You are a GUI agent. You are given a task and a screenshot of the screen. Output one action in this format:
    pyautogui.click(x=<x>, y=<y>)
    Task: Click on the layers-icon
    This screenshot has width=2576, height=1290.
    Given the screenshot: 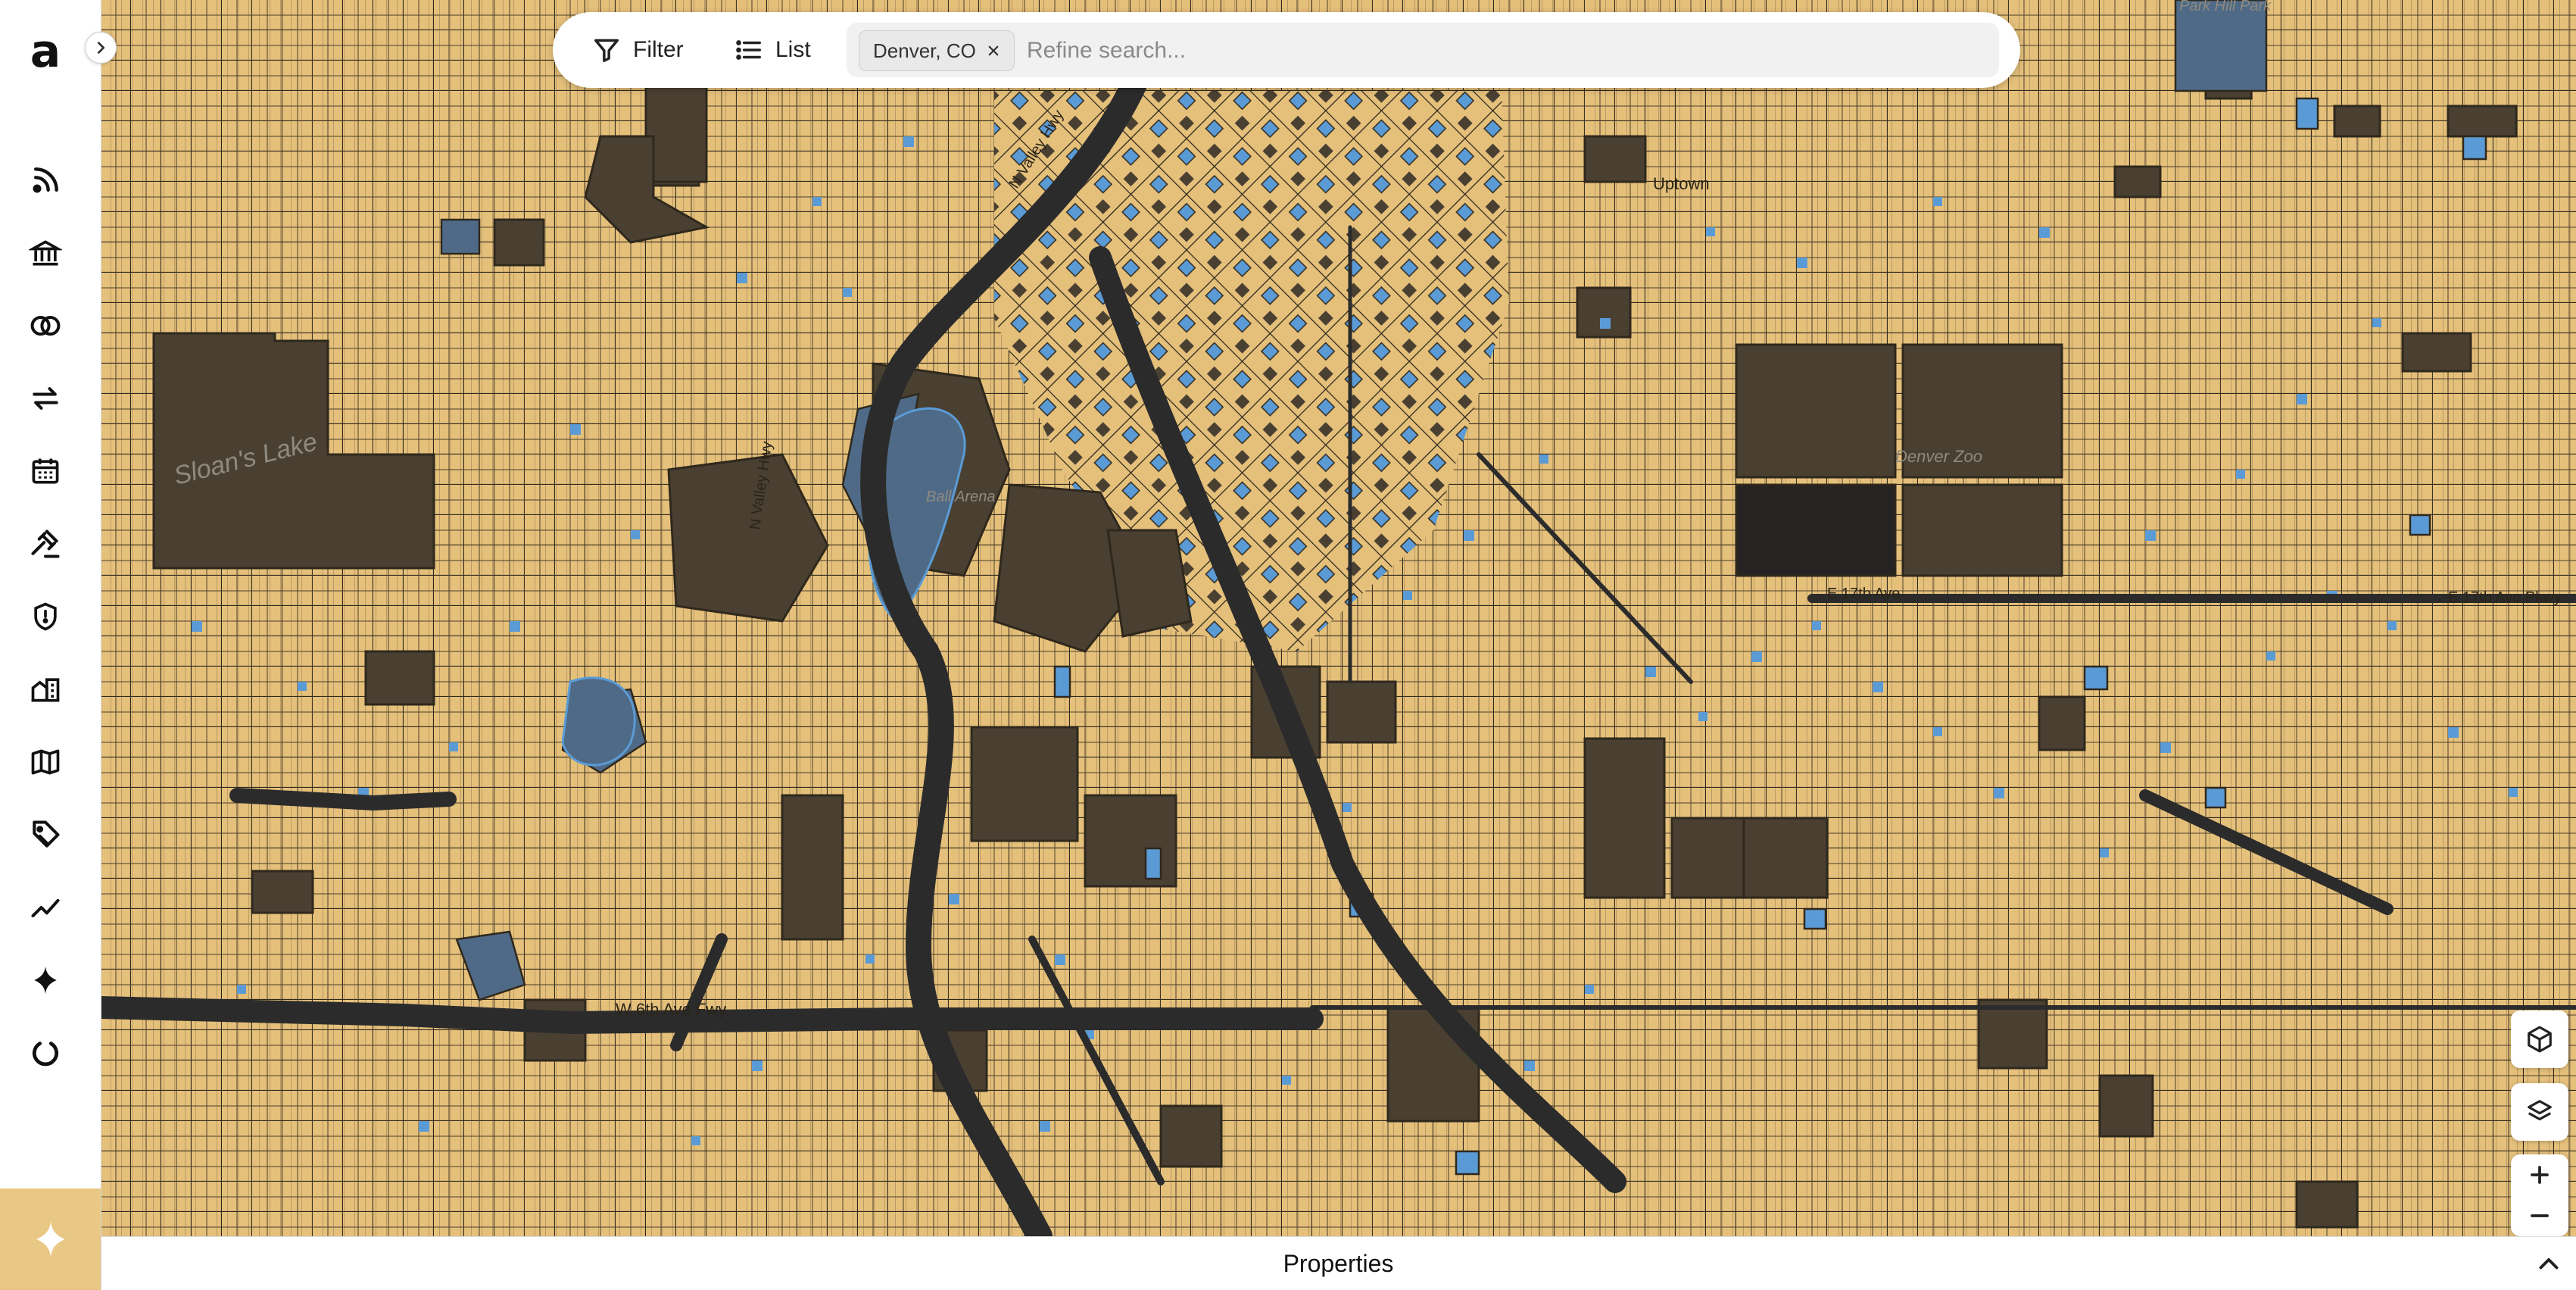 What is the action you would take?
    pyautogui.click(x=2540, y=1110)
    